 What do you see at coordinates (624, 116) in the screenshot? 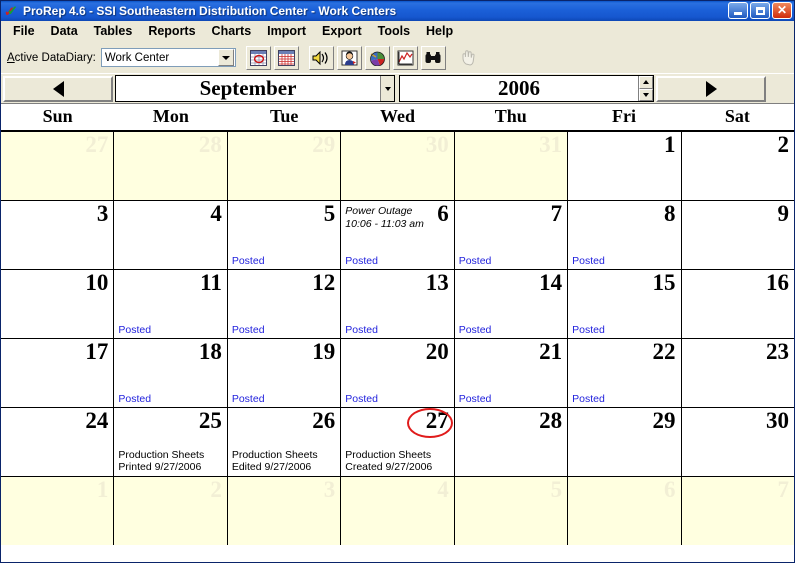
I see `weekday-header-fri: Fri` at bounding box center [624, 116].